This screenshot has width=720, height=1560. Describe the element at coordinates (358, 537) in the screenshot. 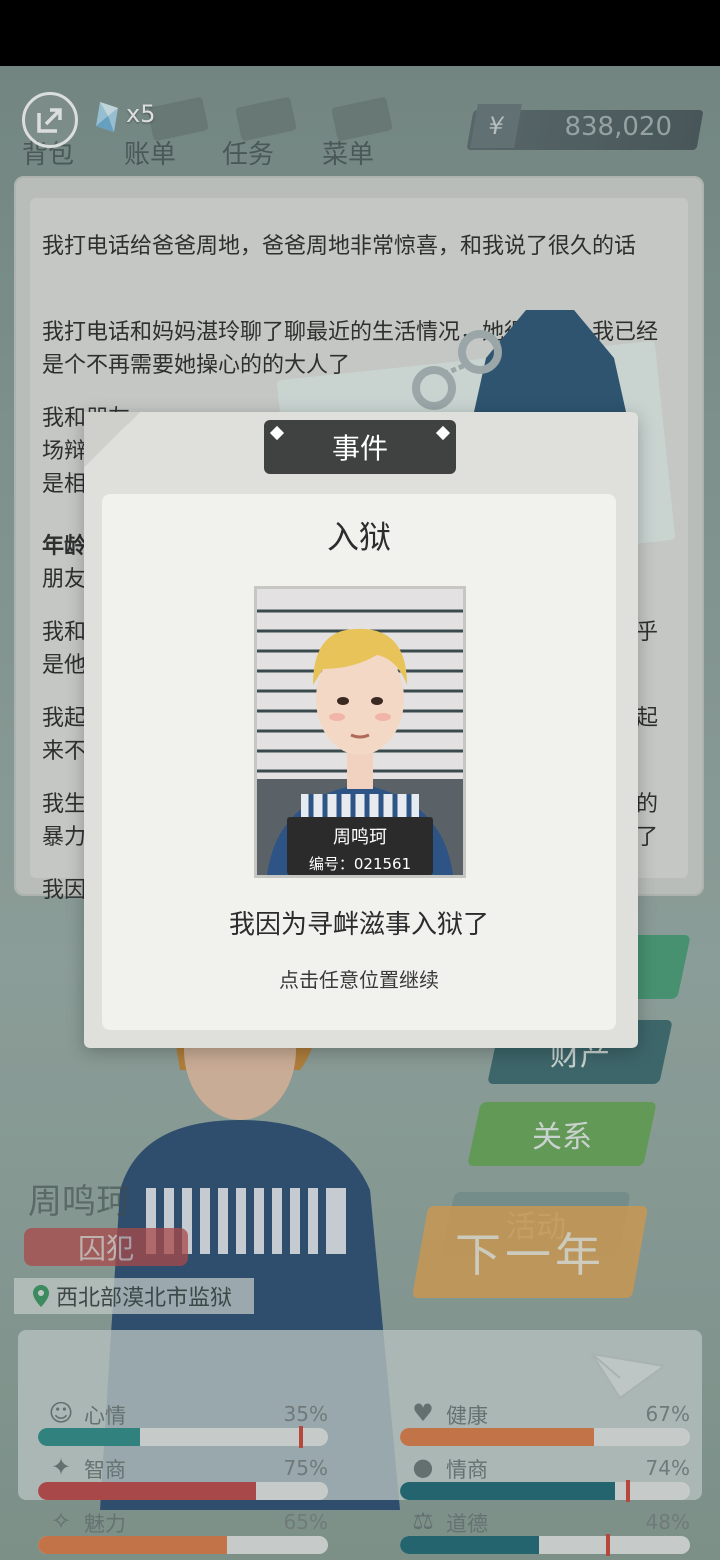

I see `dialog-title: 入狱` at that location.